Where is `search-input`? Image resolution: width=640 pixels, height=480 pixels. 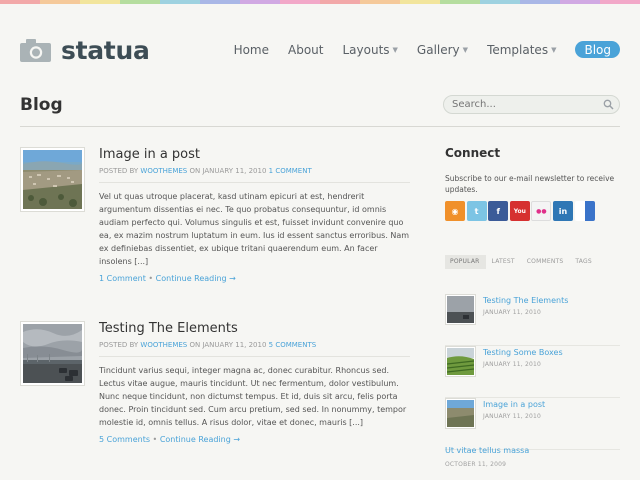 search-input is located at coordinates (531, 104).